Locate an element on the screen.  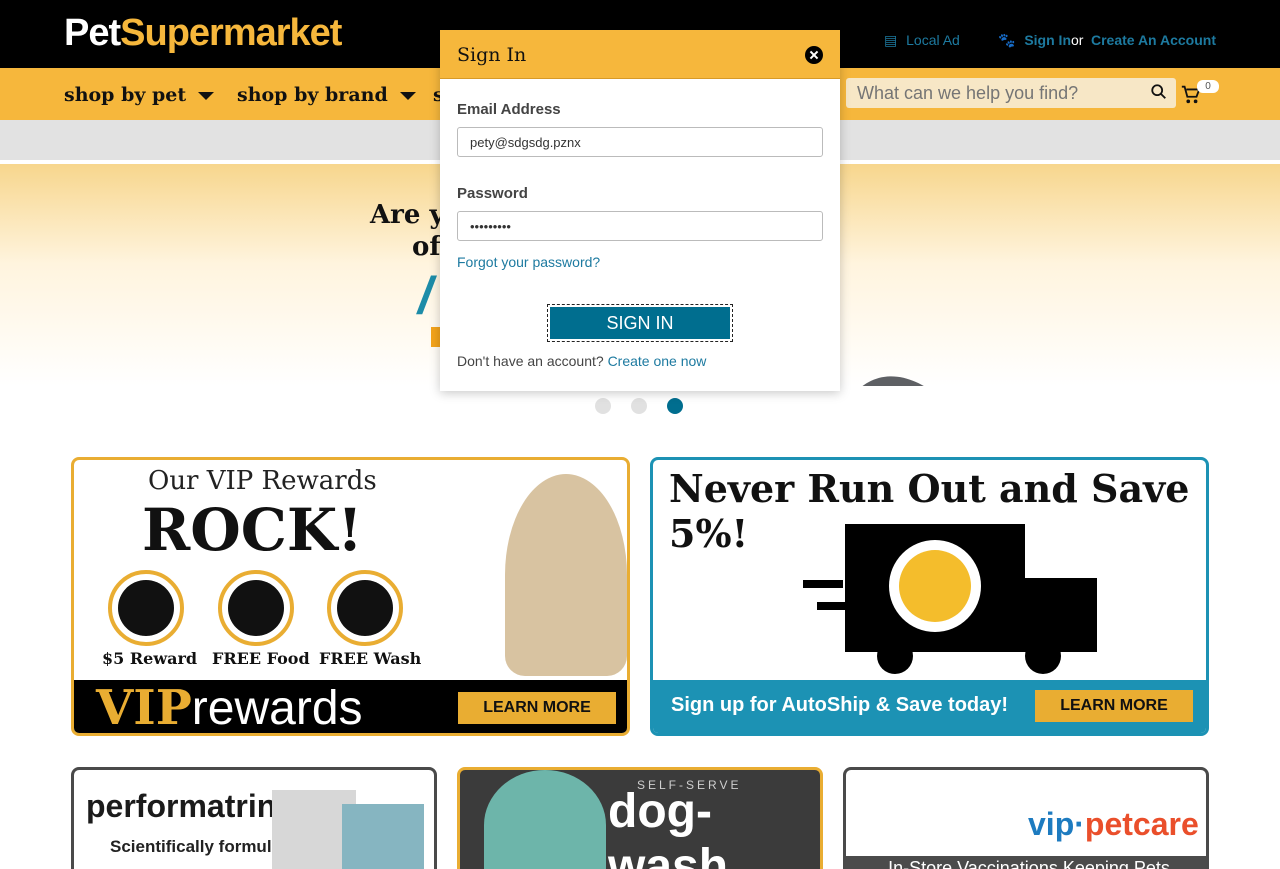
modal-title: Sign In is located at coordinates (492, 55).